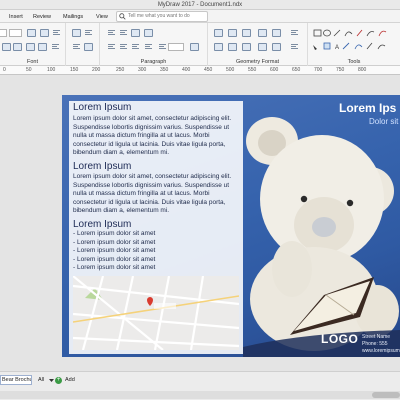 This screenshot has width=400, height=400. What do you see at coordinates (354, 62) in the screenshot?
I see `tools-group-label: Tools` at bounding box center [354, 62].